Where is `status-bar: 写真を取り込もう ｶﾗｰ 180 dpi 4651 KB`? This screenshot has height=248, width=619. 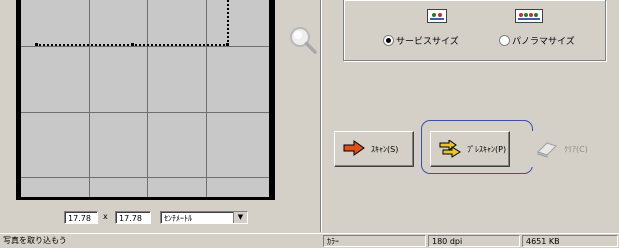
status-bar: 写真を取り込もう ｶﾗｰ 180 dpi 4651 KB is located at coordinates (309, 240).